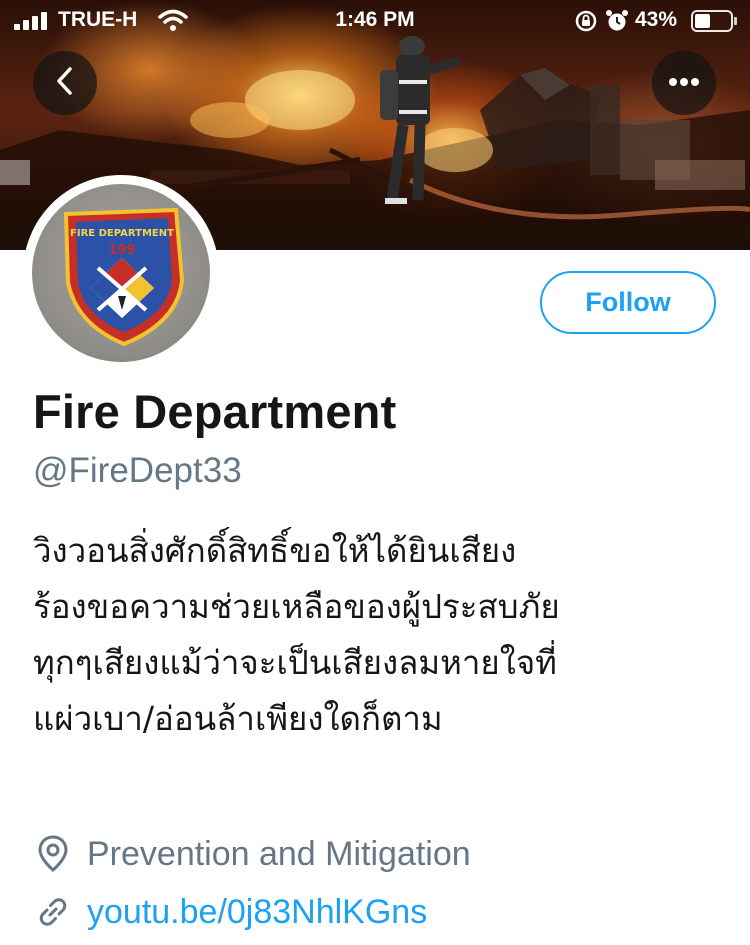 This screenshot has height=945, width=750. I want to click on rotation-lock-icon, so click(586, 24).